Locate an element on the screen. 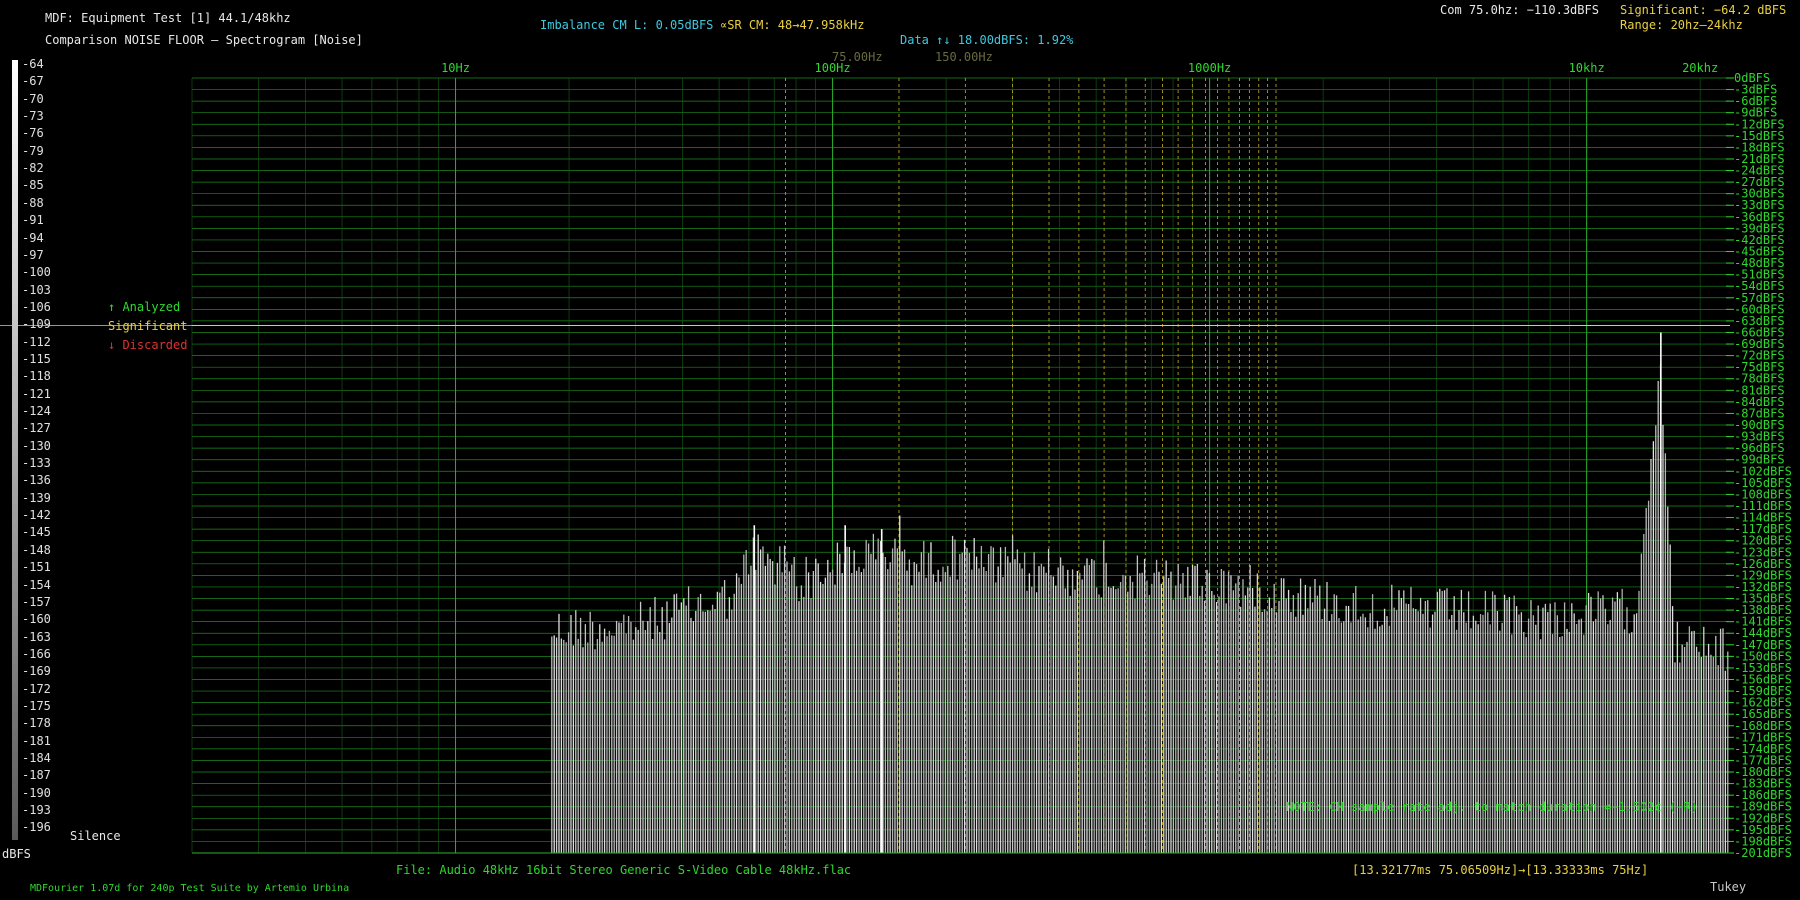 The height and width of the screenshot is (900, 1800). scale-label: -178 is located at coordinates (36, 723).